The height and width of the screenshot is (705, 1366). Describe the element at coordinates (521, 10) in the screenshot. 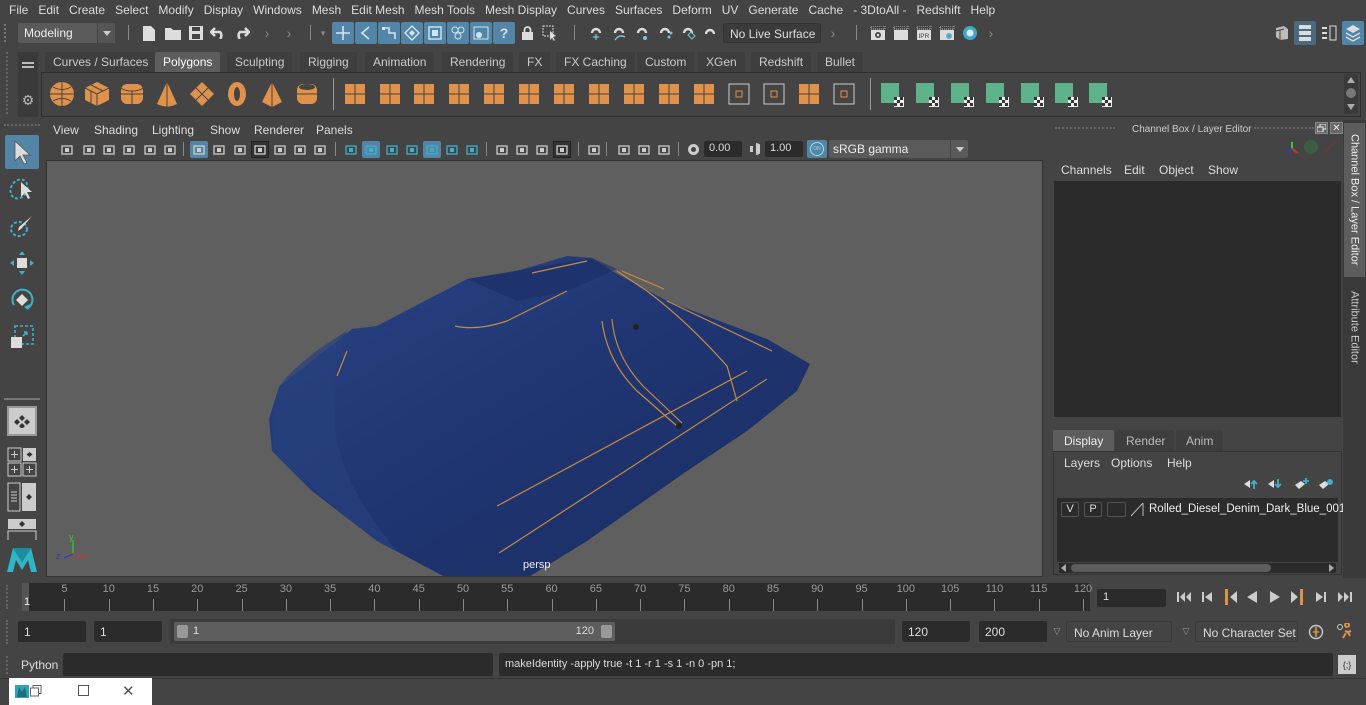

I see `menu-mesh-display: Mesh Display` at that location.